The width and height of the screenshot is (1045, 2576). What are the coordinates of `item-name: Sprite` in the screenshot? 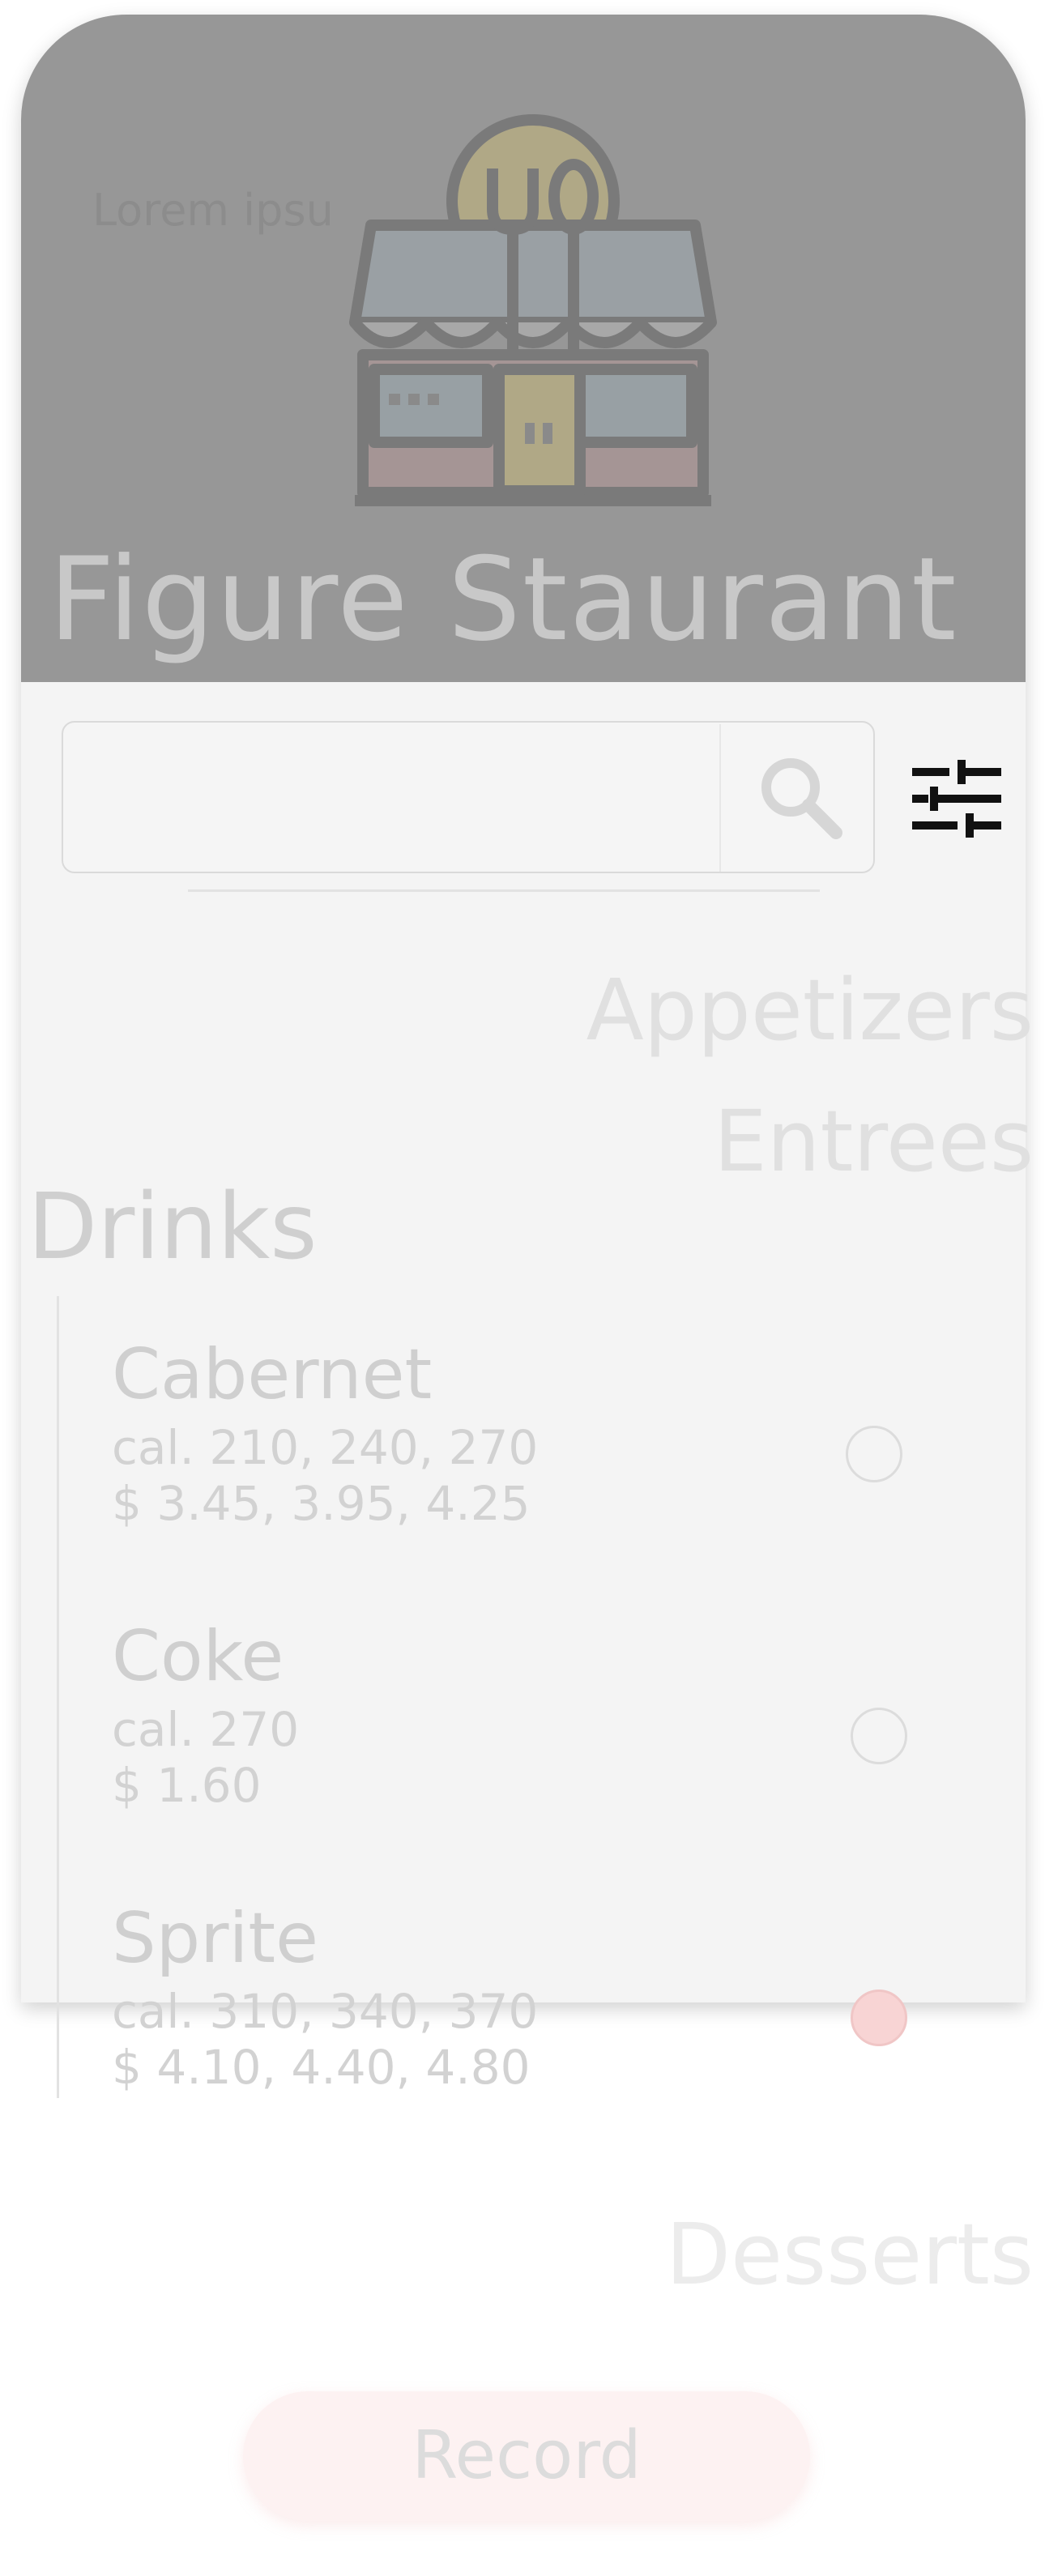 It's located at (215, 1938).